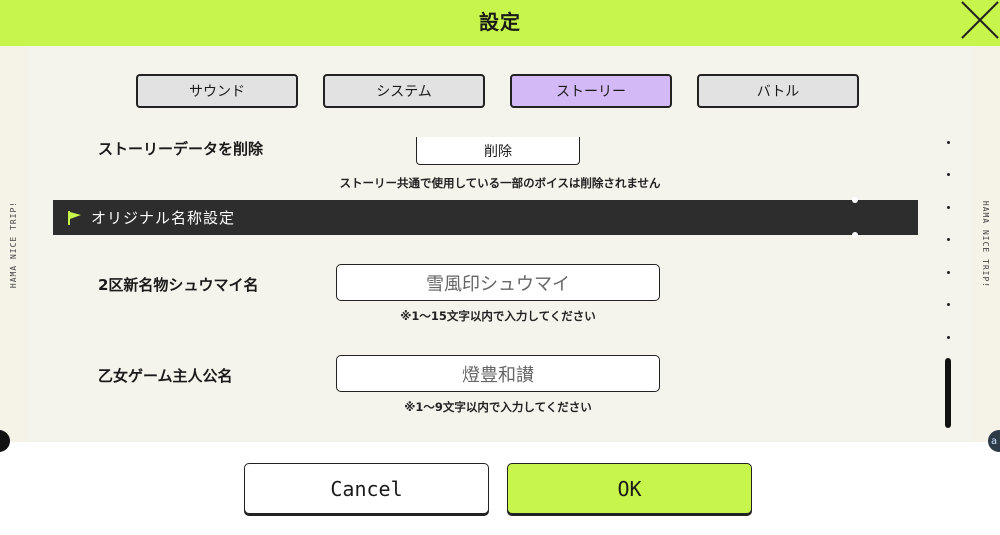  I want to click on shumai-name-hint: ※1〜15文字以内で入力してください, so click(498, 316).